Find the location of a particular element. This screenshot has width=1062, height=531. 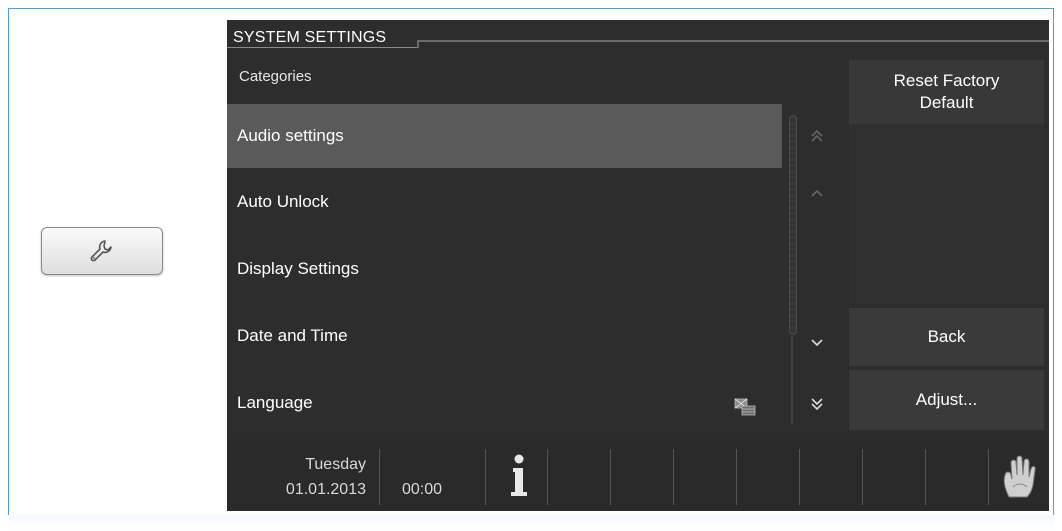

empty-button-panel is located at coordinates (946, 214).